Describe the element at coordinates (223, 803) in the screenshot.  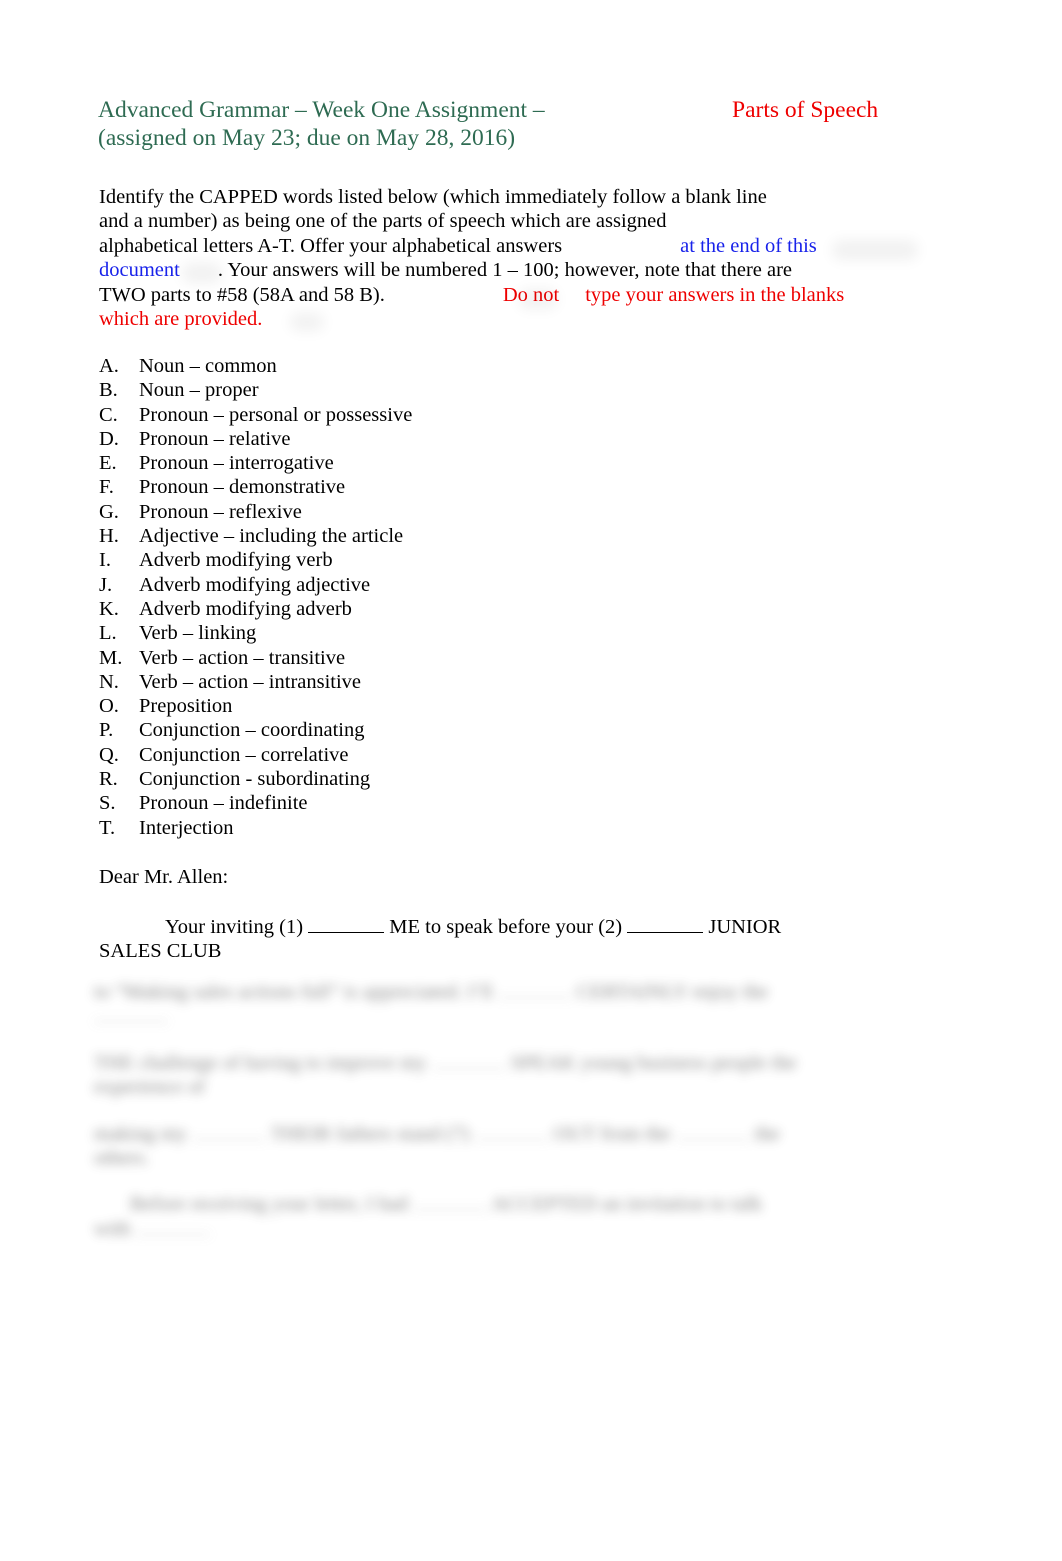
I see `list-item-label: Pronoun – indefinite` at that location.